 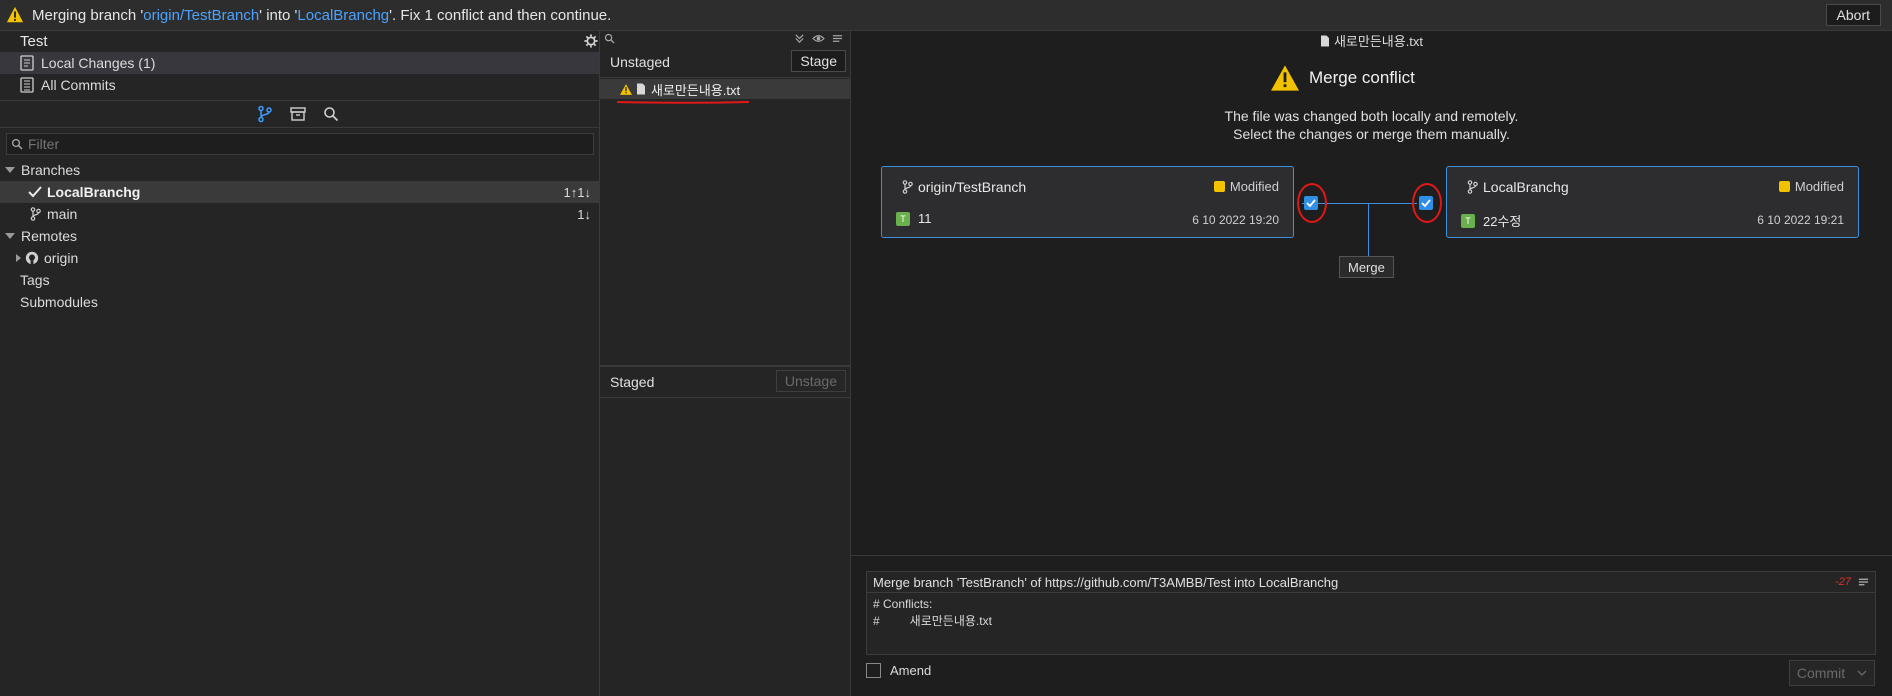 I want to click on remotes-label: Remotes, so click(x=49, y=236).